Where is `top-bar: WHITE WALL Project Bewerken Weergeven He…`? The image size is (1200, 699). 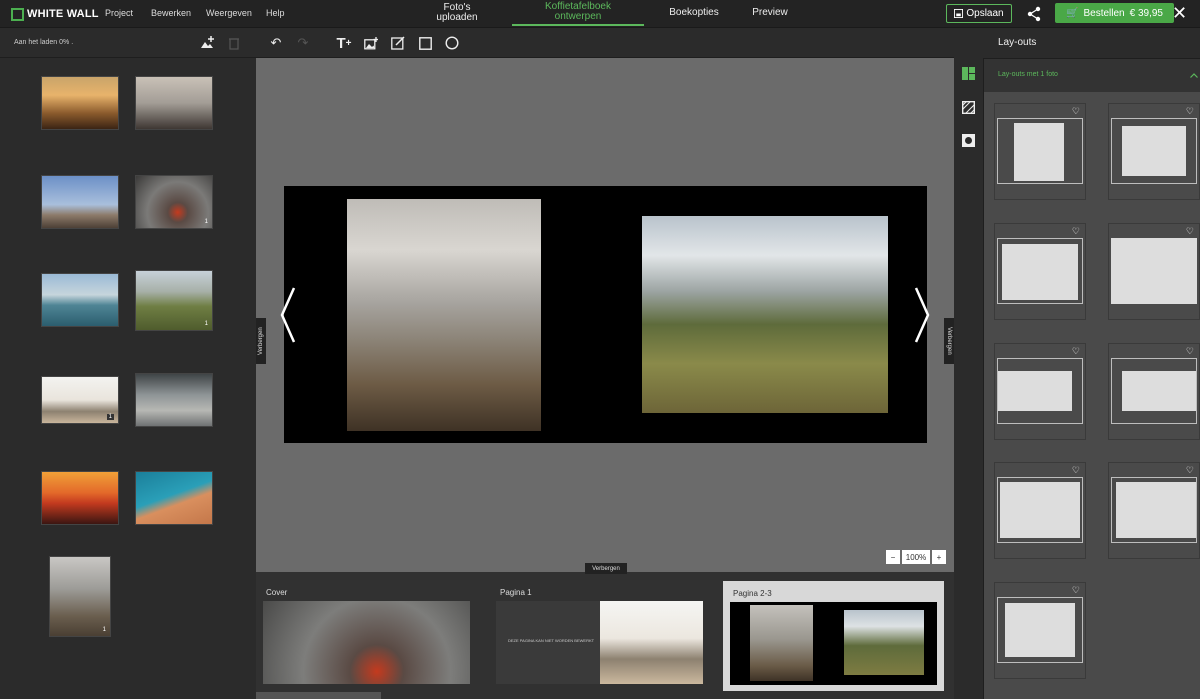
top-bar: WHITE WALL Project Bewerken Weergeven He… is located at coordinates (600, 14).